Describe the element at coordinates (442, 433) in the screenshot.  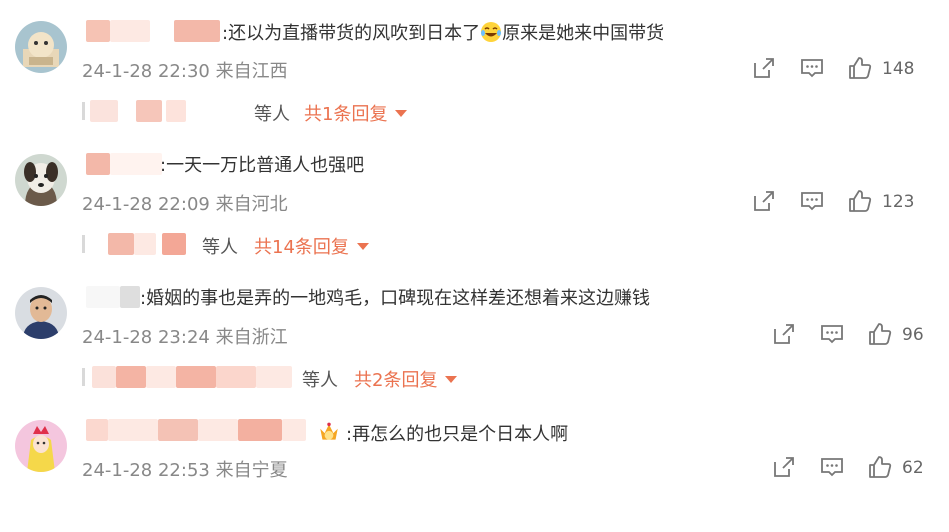
I see `comment-text: :再怎么的也只是个日本人啊` at that location.